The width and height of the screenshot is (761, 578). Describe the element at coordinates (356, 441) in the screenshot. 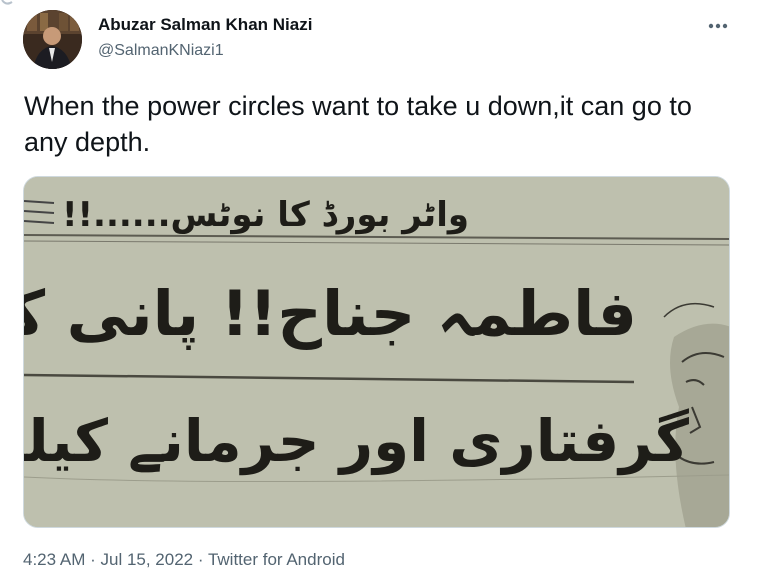

I see `urdu-heading-line-3: گرفتاری اور جرمانے کیلئے تیار ہو جا` at that location.